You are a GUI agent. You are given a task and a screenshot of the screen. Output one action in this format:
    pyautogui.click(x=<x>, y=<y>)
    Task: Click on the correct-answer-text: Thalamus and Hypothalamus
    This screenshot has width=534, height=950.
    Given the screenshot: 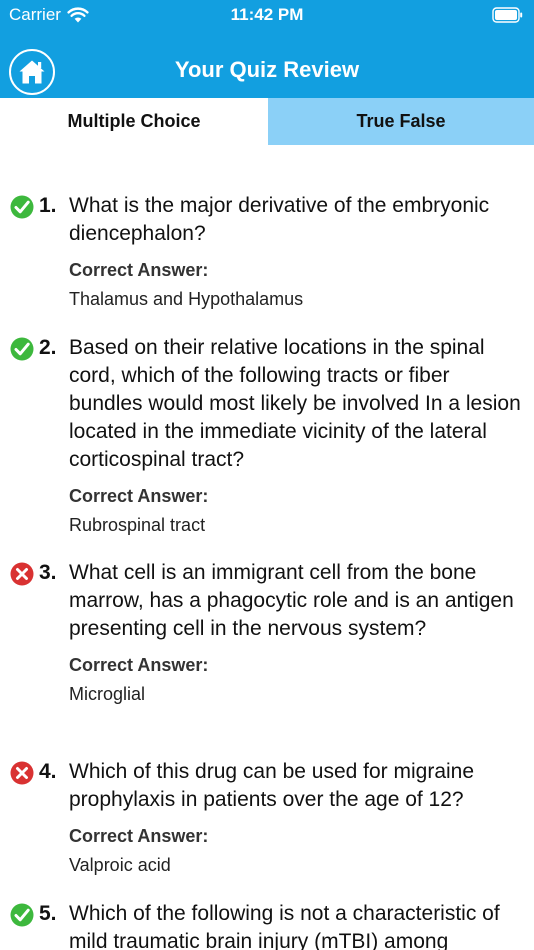 What is the action you would take?
    pyautogui.click(x=186, y=299)
    